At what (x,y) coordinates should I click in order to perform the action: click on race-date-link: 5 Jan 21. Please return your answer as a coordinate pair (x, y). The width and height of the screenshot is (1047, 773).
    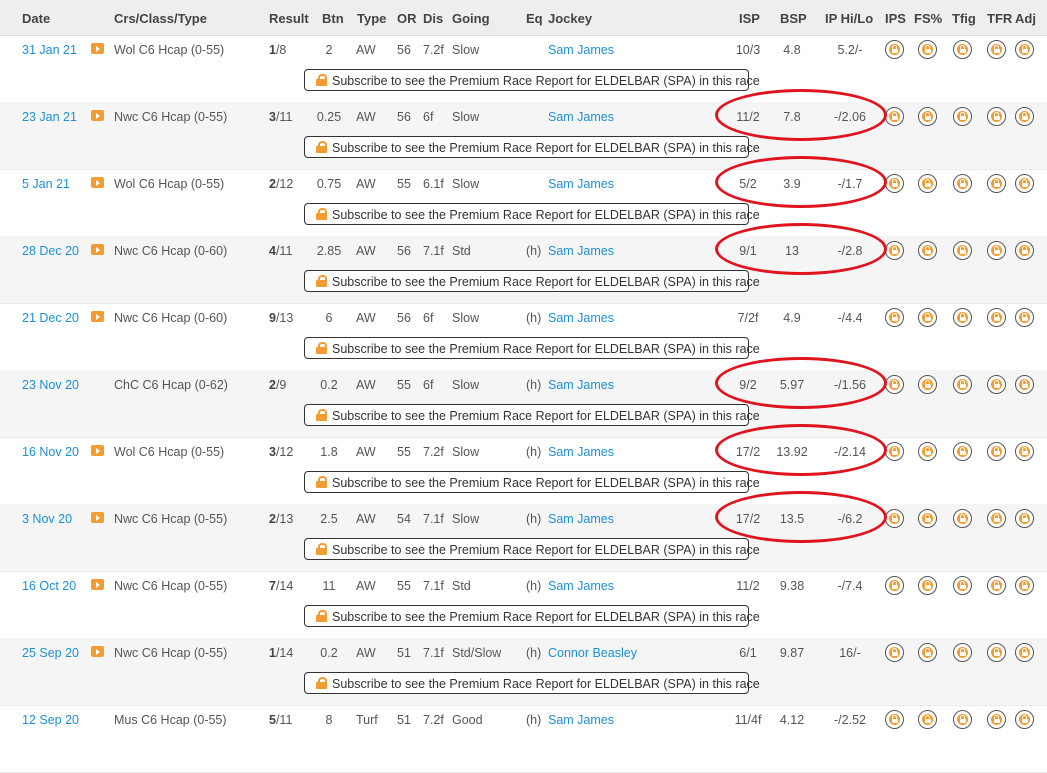
    Looking at the image, I should click on (46, 184).